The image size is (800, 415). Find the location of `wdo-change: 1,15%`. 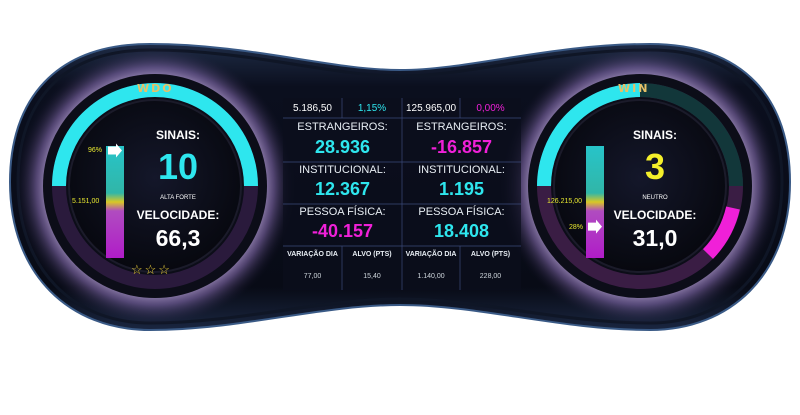

wdo-change: 1,15% is located at coordinates (372, 108).